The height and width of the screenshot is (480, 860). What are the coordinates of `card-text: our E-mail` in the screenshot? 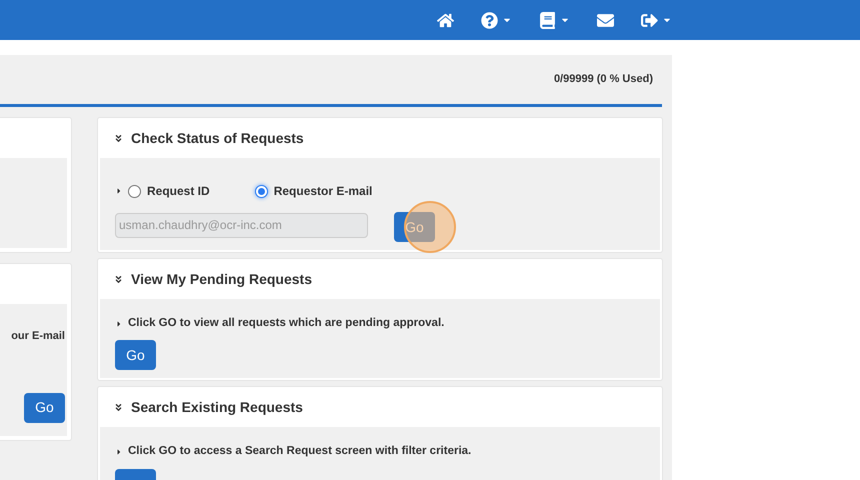 It's located at (38, 336).